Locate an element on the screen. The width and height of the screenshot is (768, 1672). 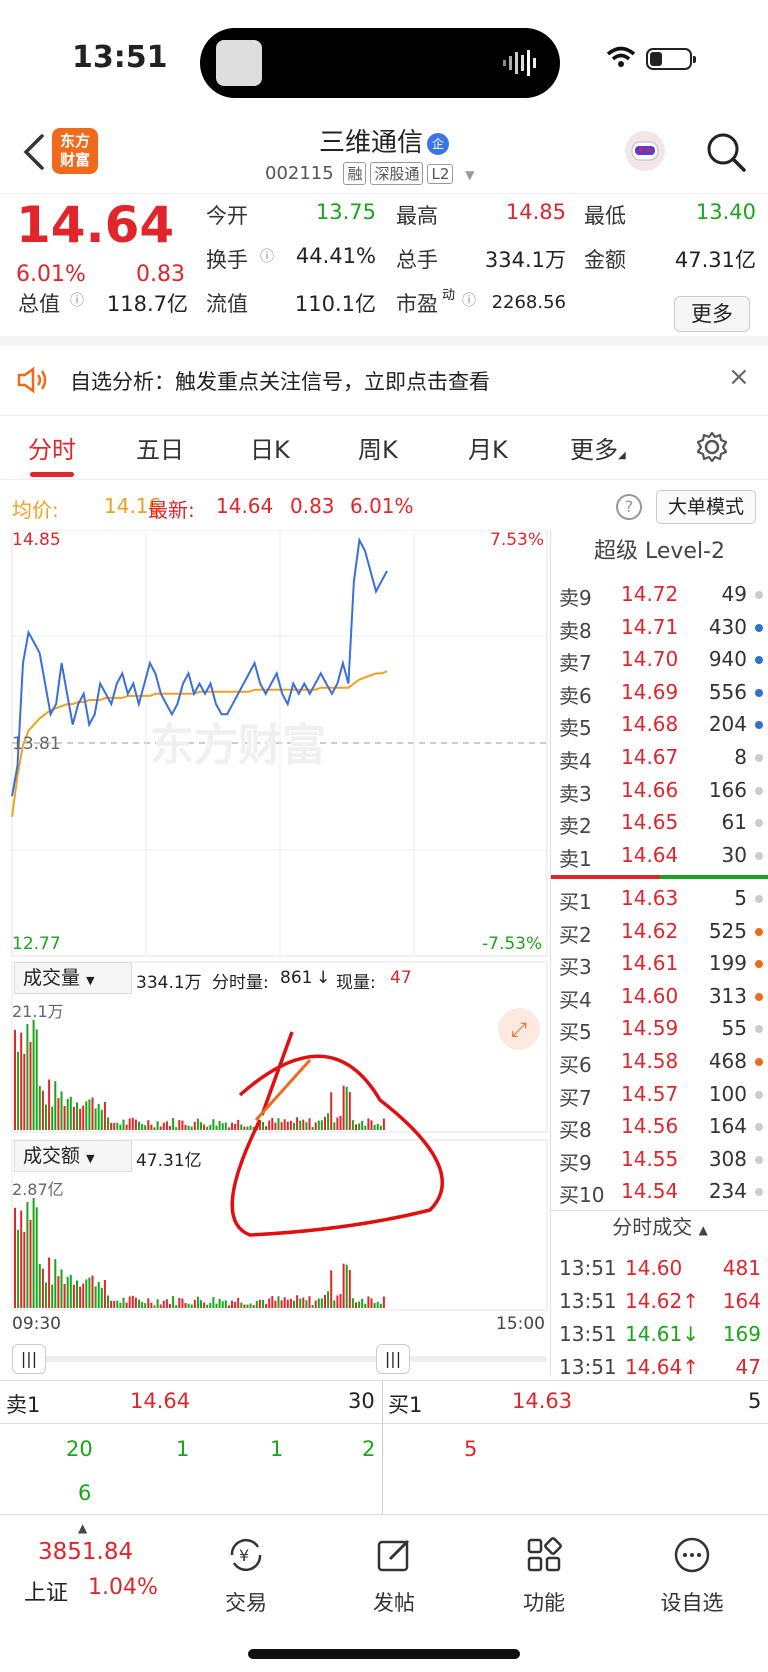
stock-code-row: 002115 融深股通 L2 ▼ is located at coordinates (369, 173).